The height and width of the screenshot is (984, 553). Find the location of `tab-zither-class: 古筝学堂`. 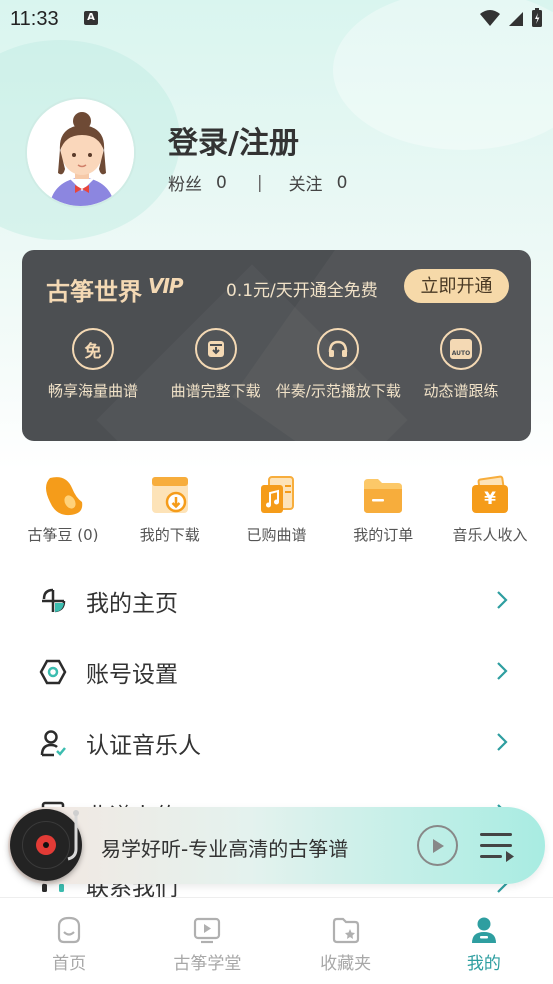

tab-zither-class: 古筝学堂 is located at coordinates (207, 941).